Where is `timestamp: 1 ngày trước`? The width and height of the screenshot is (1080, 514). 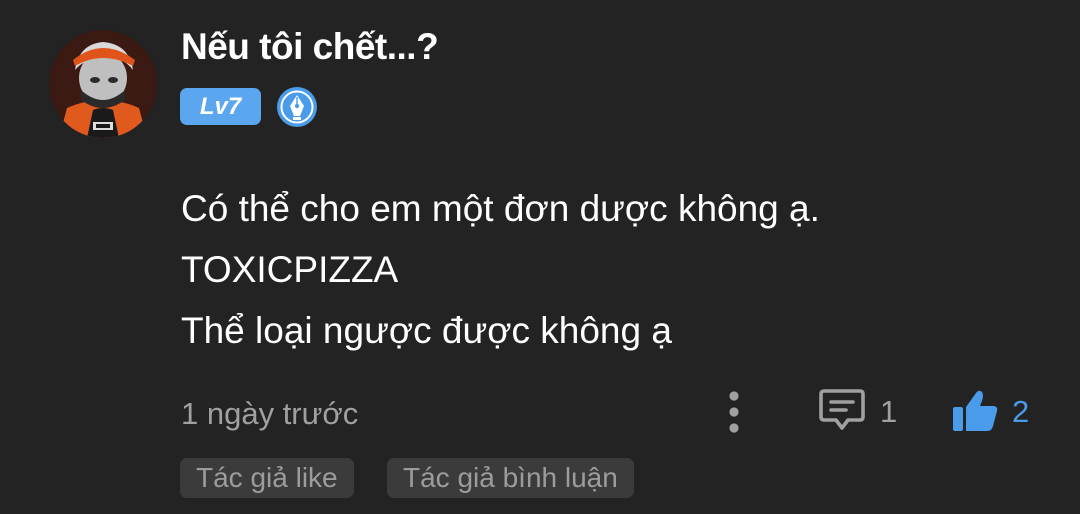
timestamp: 1 ngày trước is located at coordinates (270, 413).